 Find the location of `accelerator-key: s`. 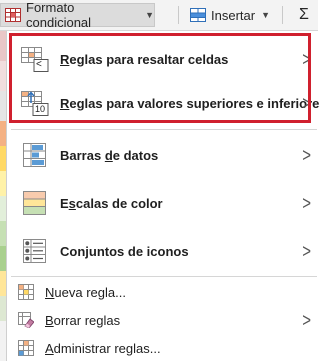

accelerator-key: s is located at coordinates (72, 203).